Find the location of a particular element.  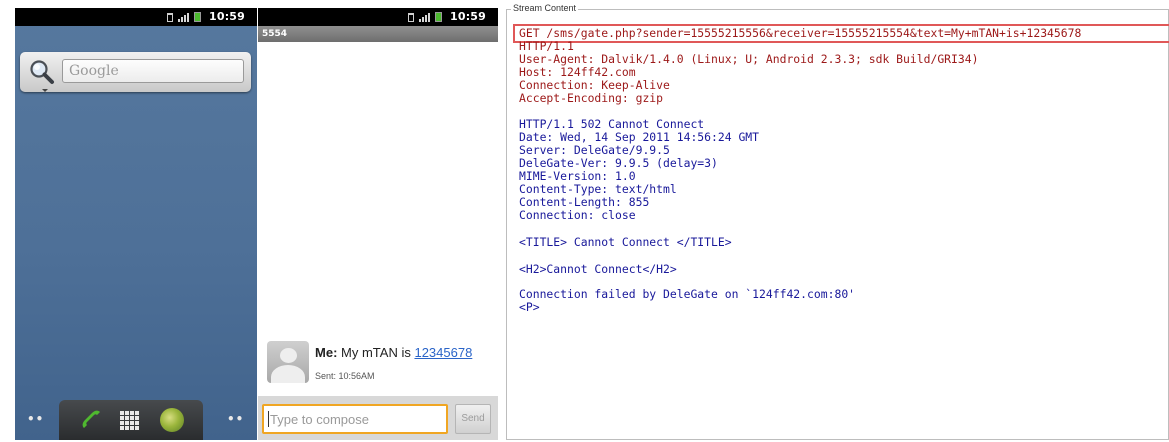

search-input: Google is located at coordinates (153, 71).